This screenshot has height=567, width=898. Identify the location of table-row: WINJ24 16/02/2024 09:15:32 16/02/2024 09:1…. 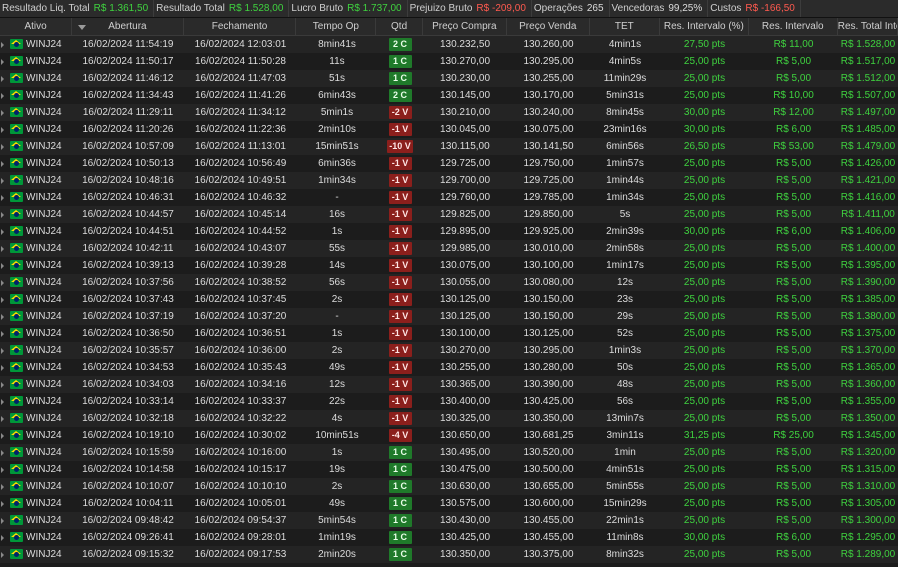
(449, 554).